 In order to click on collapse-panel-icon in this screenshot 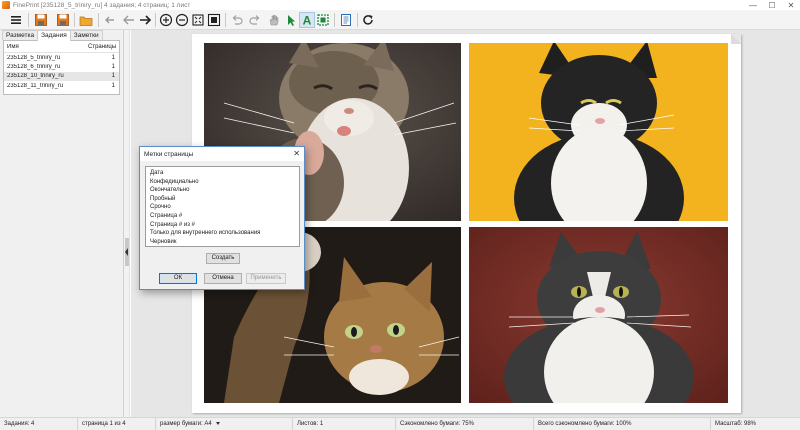, I will do `click(127, 252)`.